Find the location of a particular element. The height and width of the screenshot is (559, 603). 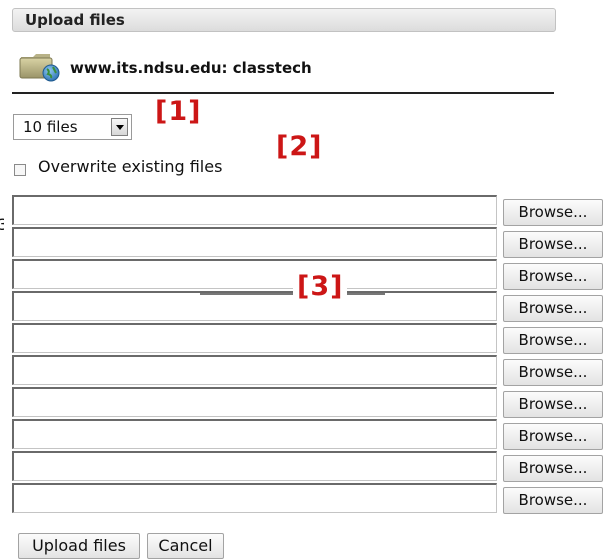

divider is located at coordinates (283, 93).